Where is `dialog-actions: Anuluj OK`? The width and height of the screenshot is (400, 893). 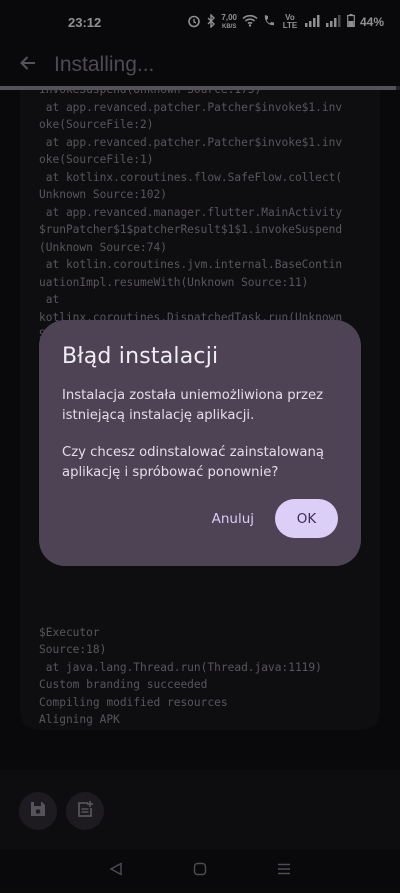 dialog-actions: Anuluj OK is located at coordinates (275, 518).